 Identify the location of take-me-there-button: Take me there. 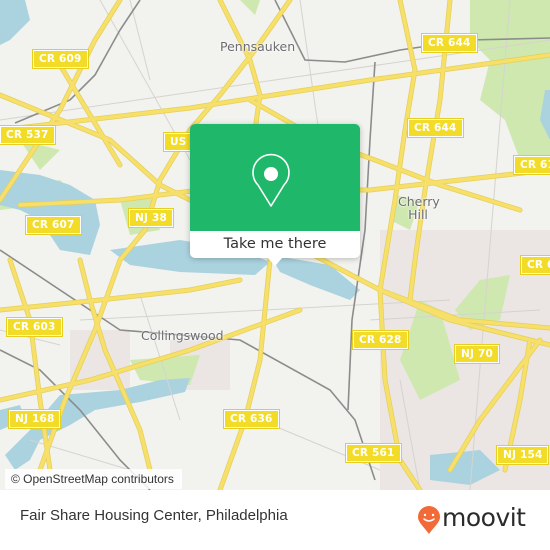
(275, 244).